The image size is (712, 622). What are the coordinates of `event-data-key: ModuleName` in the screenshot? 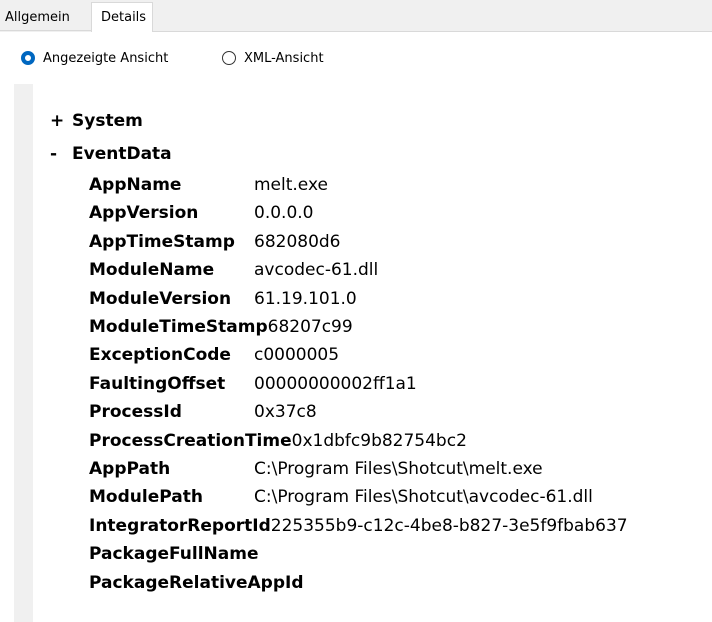 It's located at (152, 270).